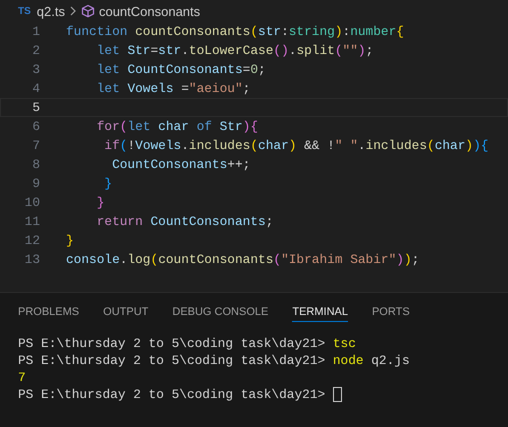  Describe the element at coordinates (22, 377) in the screenshot. I see `terminal-line: 7` at that location.